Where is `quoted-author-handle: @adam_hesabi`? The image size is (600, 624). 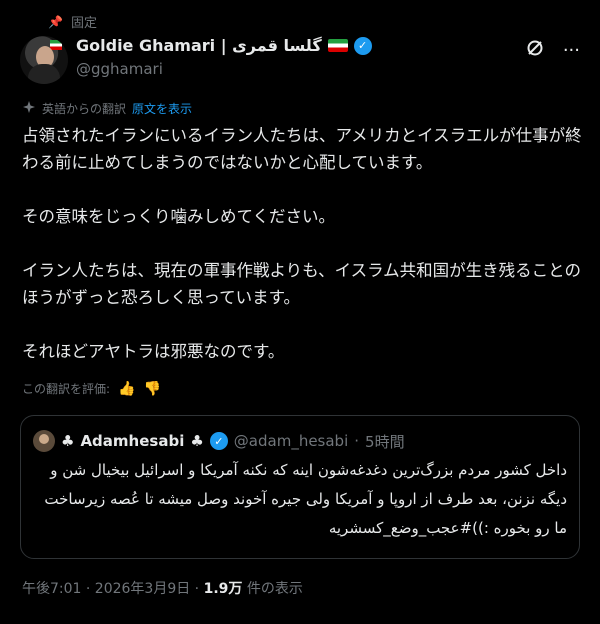 quoted-author-handle: @adam_hesabi is located at coordinates (291, 441).